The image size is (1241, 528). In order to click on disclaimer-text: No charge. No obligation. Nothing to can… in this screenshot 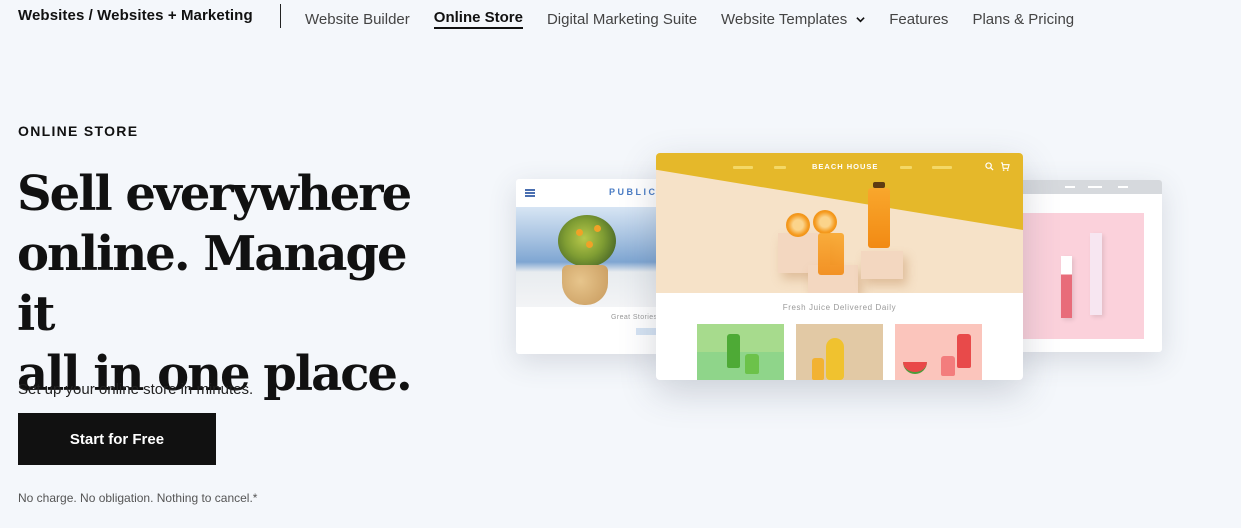, I will do `click(138, 498)`.